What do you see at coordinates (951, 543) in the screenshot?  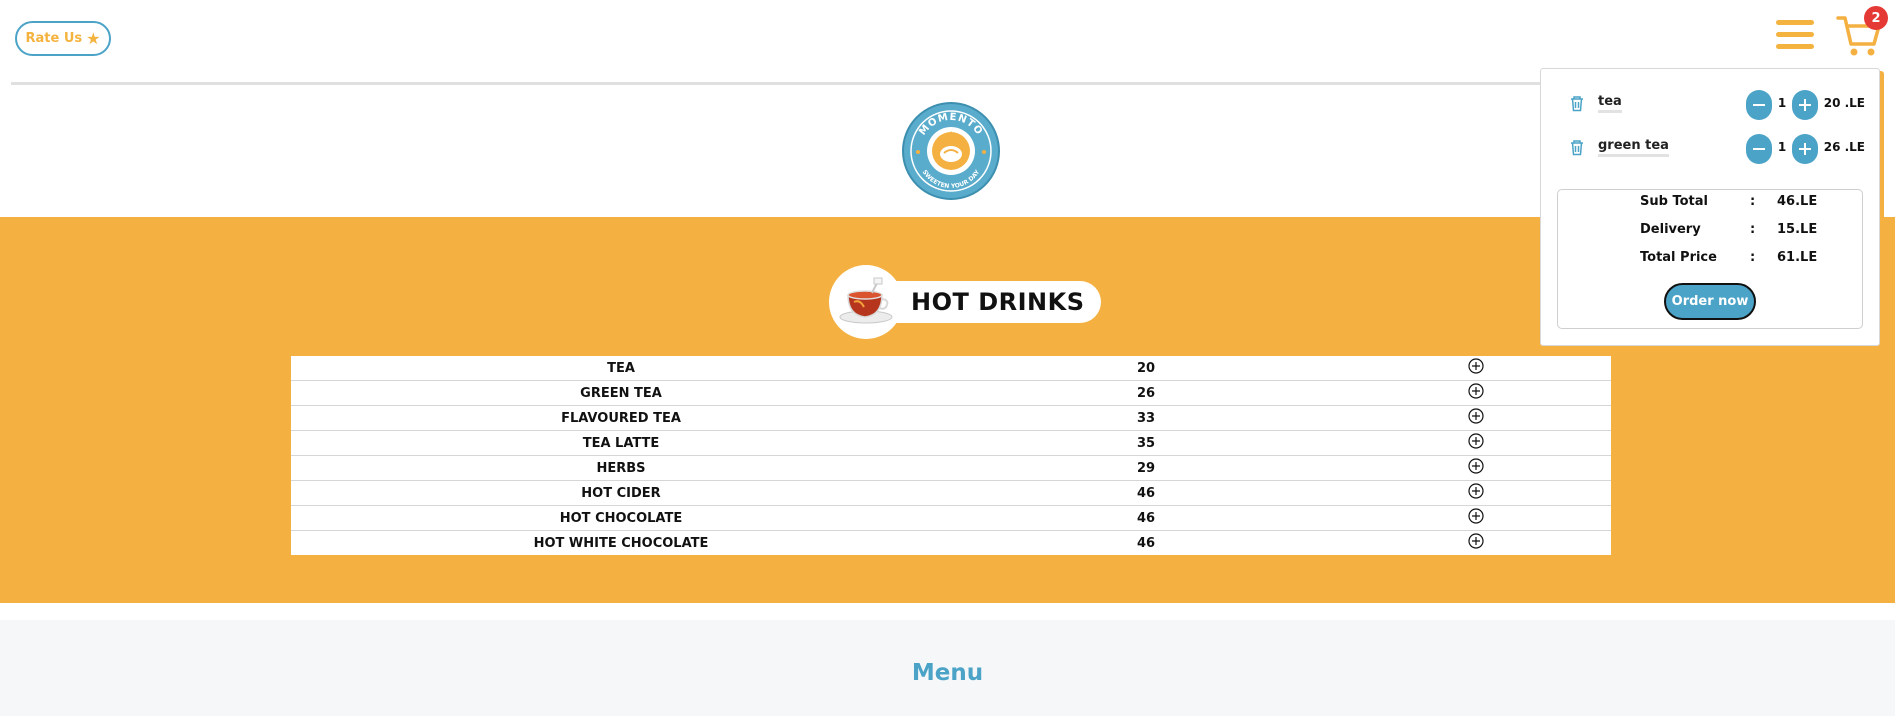 I see `menu-row: HOT WHITE CHOCOLATE 46` at bounding box center [951, 543].